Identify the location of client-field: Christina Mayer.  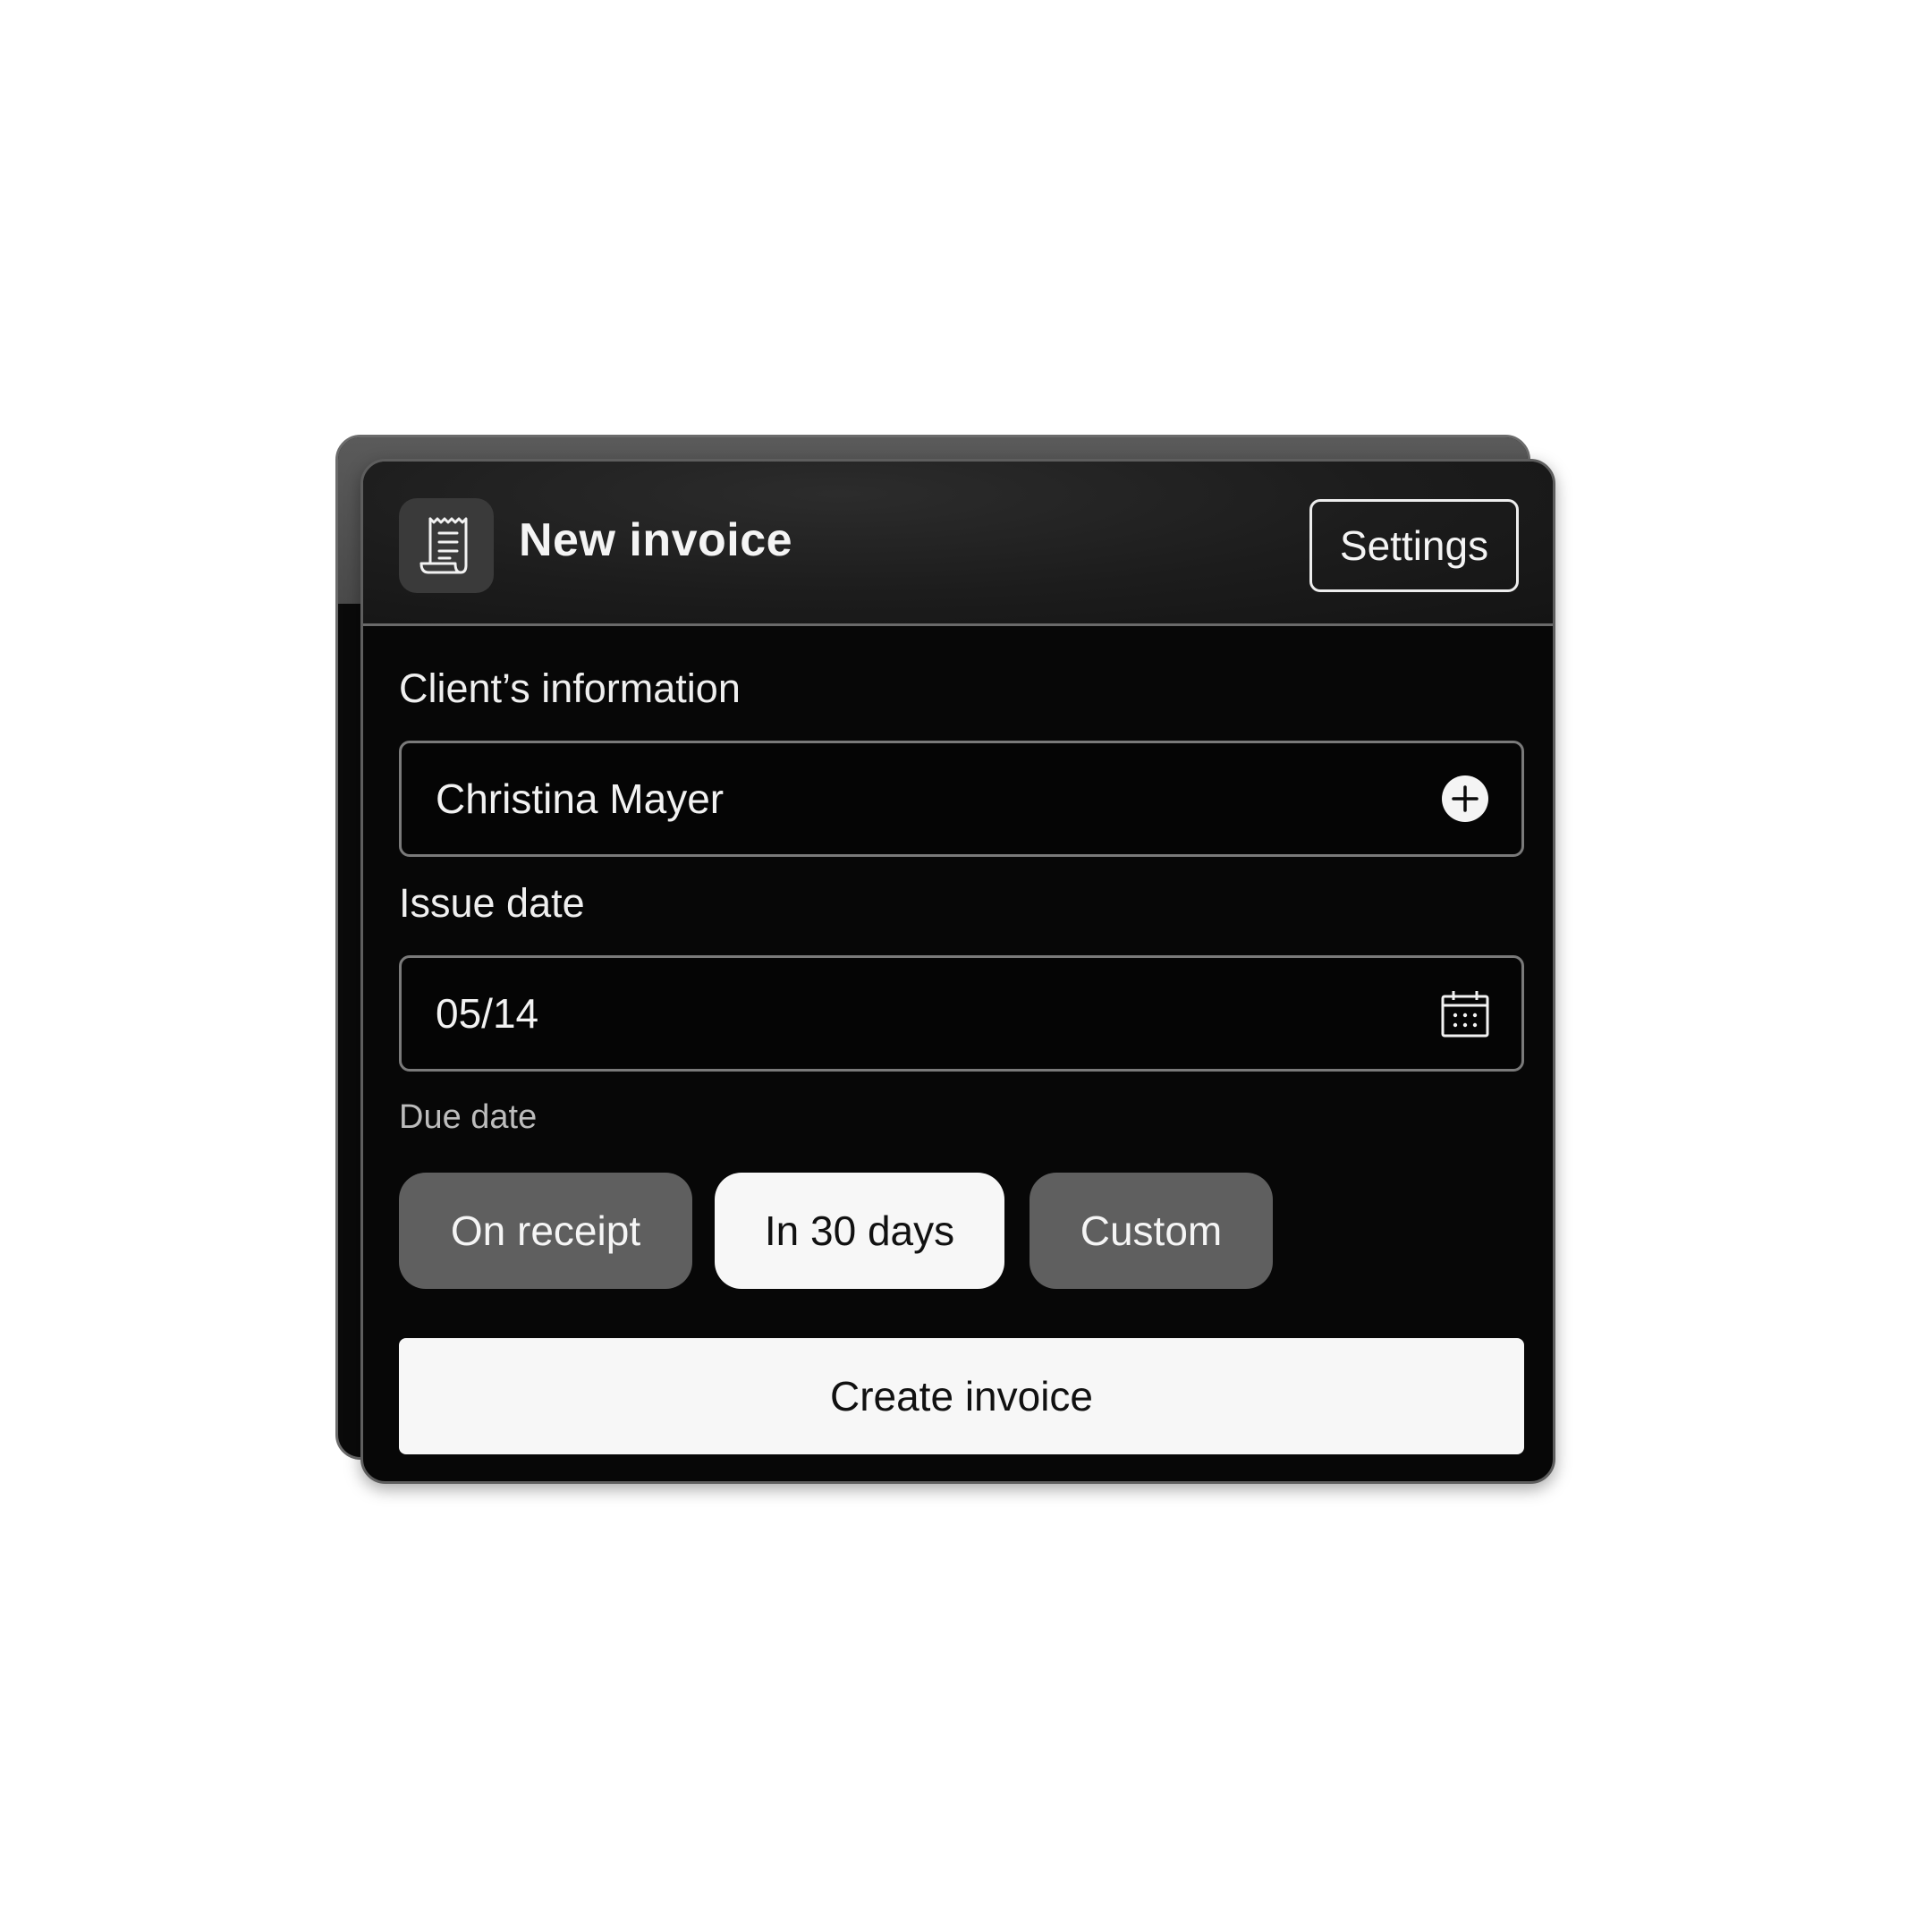
(961, 799).